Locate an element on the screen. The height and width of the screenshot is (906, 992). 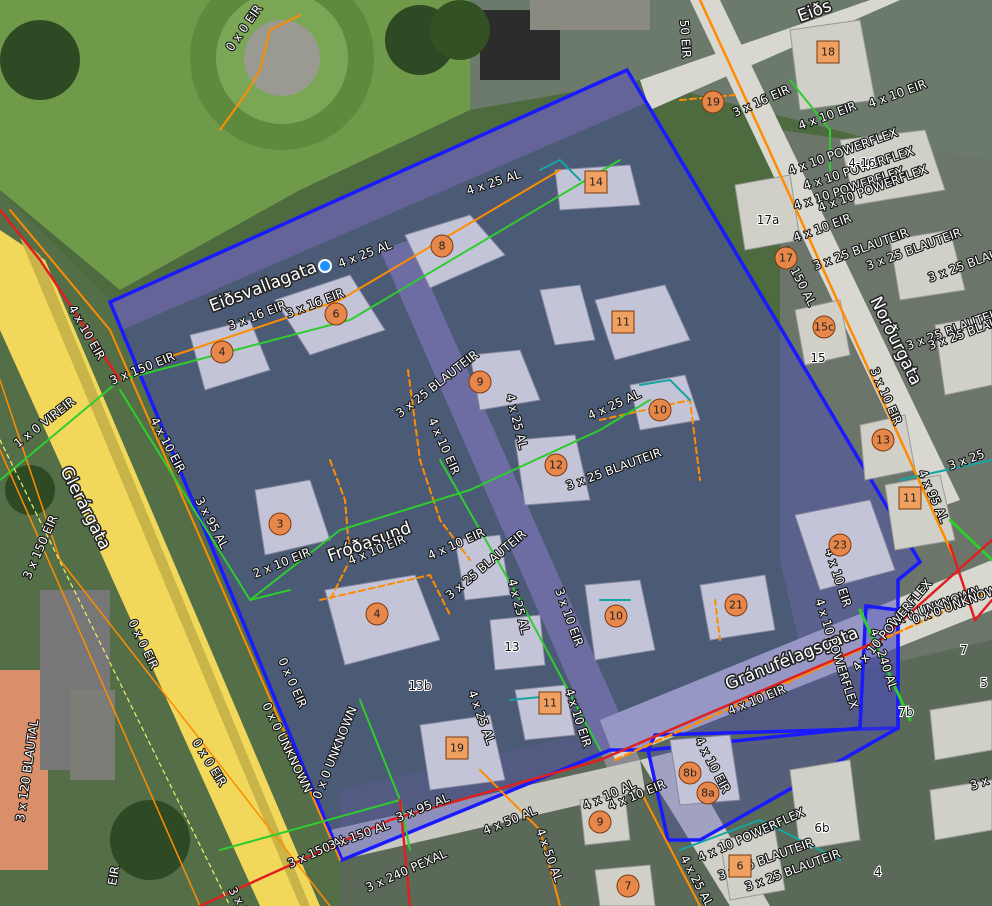
house-number-marker: 23 is located at coordinates (840, 545).